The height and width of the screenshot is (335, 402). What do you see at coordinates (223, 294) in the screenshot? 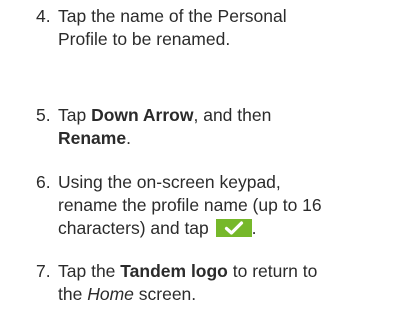
I see `step-line: the Home screen.` at bounding box center [223, 294].